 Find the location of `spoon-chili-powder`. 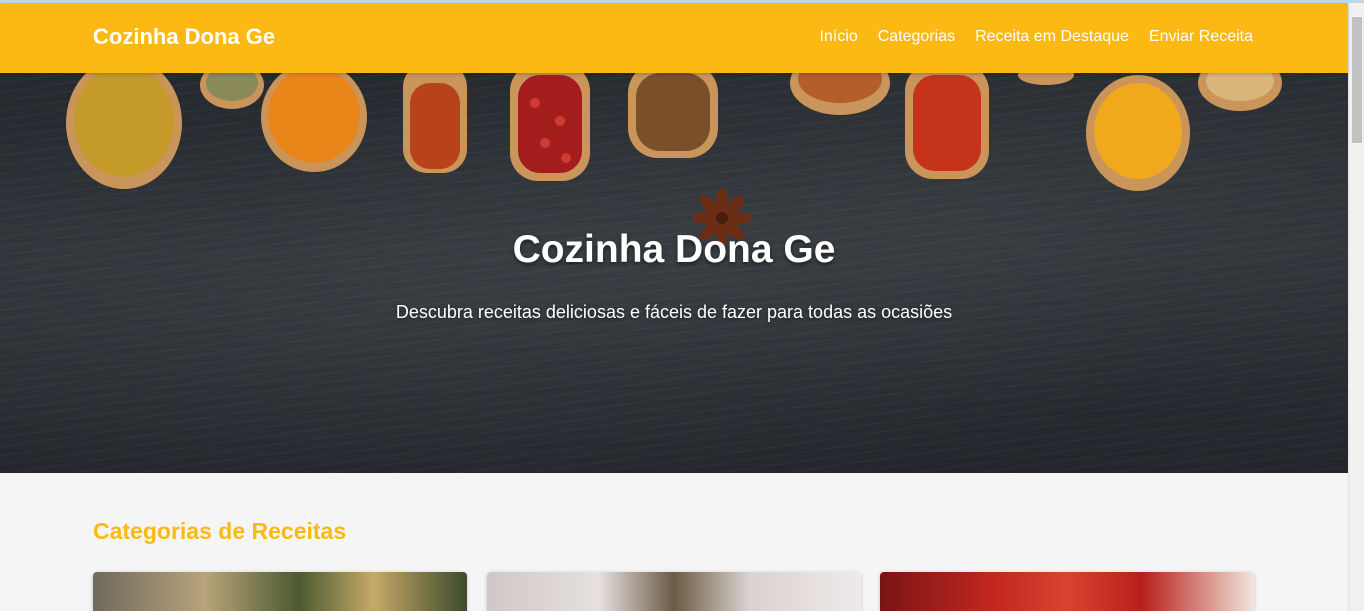

spoon-chili-powder is located at coordinates (435, 123).